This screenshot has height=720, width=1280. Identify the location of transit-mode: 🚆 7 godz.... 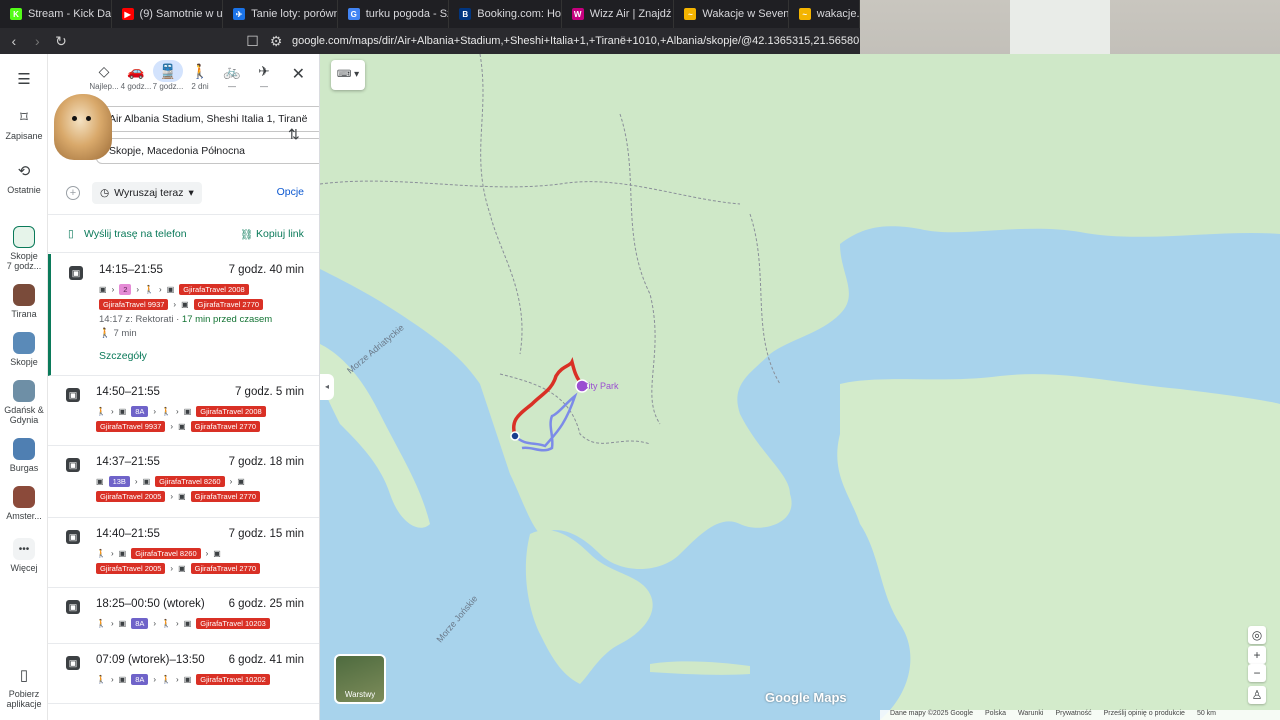
(168, 75).